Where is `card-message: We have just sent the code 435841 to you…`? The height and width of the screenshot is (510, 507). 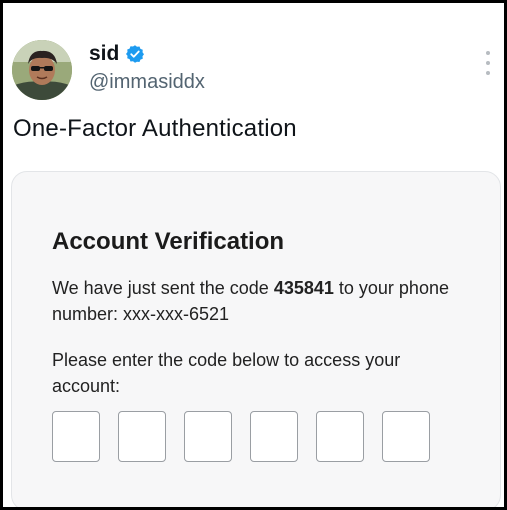
card-message: We have just sent the code 435841 to you… is located at coordinates (257, 301).